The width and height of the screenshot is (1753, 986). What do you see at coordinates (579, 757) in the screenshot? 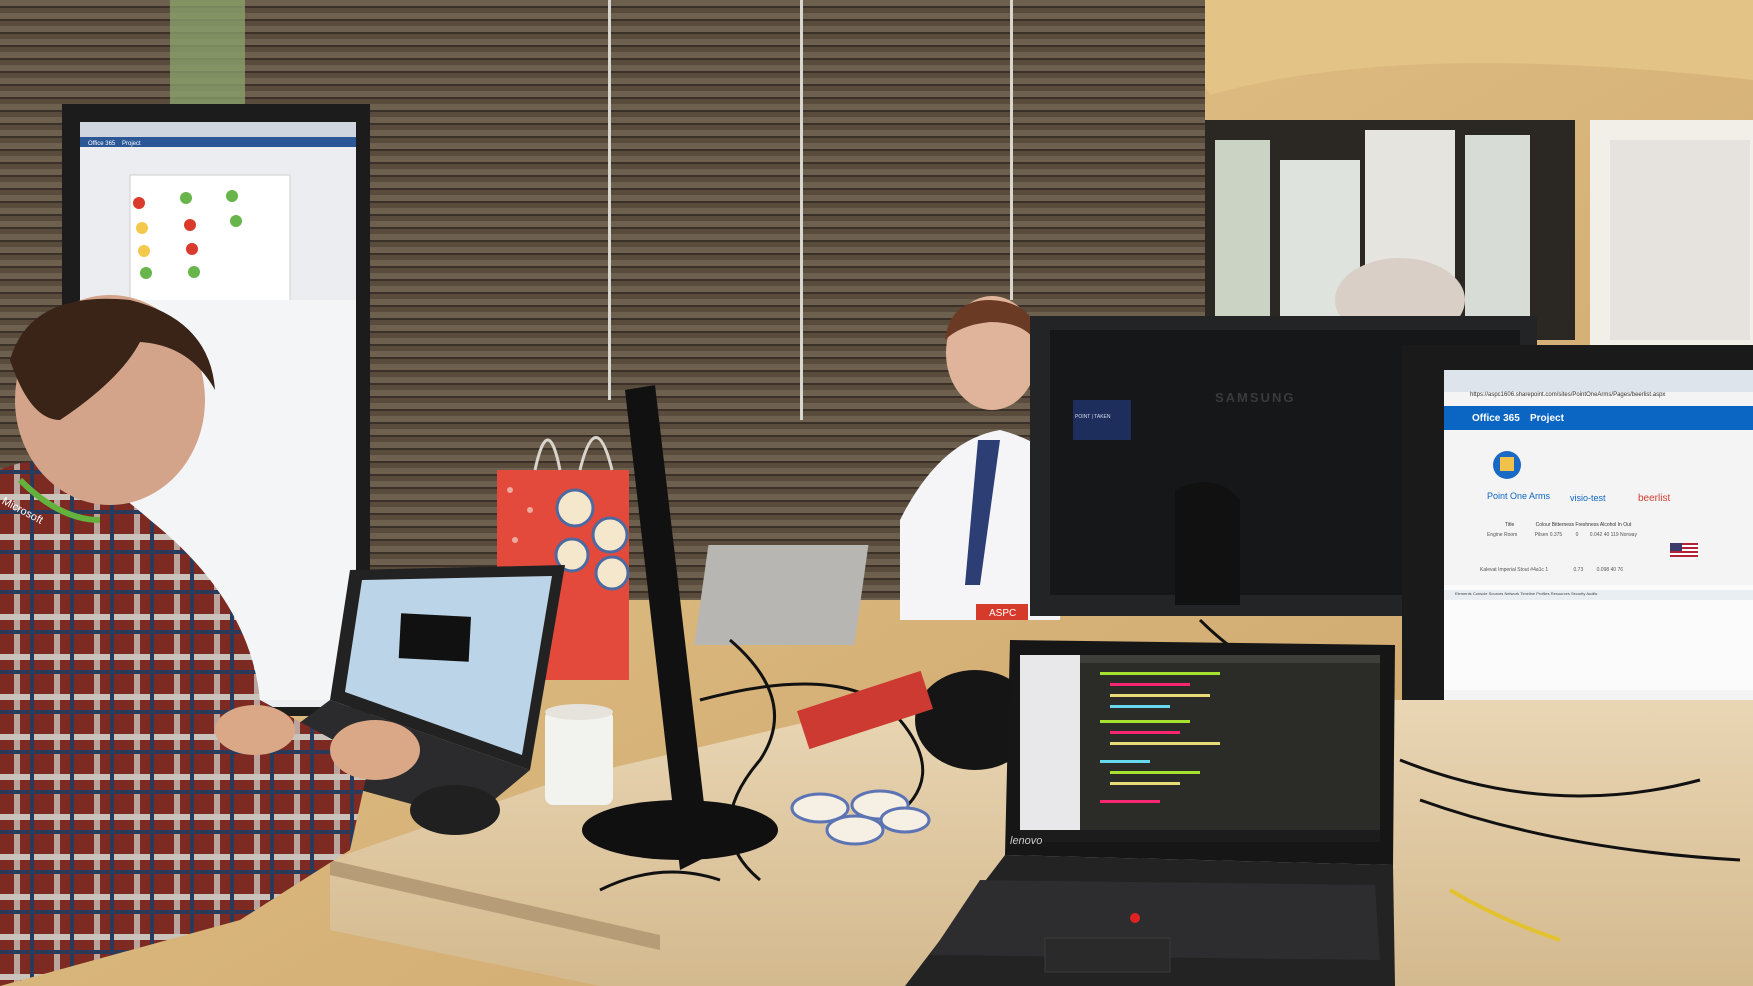
I see `coffee-mug` at bounding box center [579, 757].